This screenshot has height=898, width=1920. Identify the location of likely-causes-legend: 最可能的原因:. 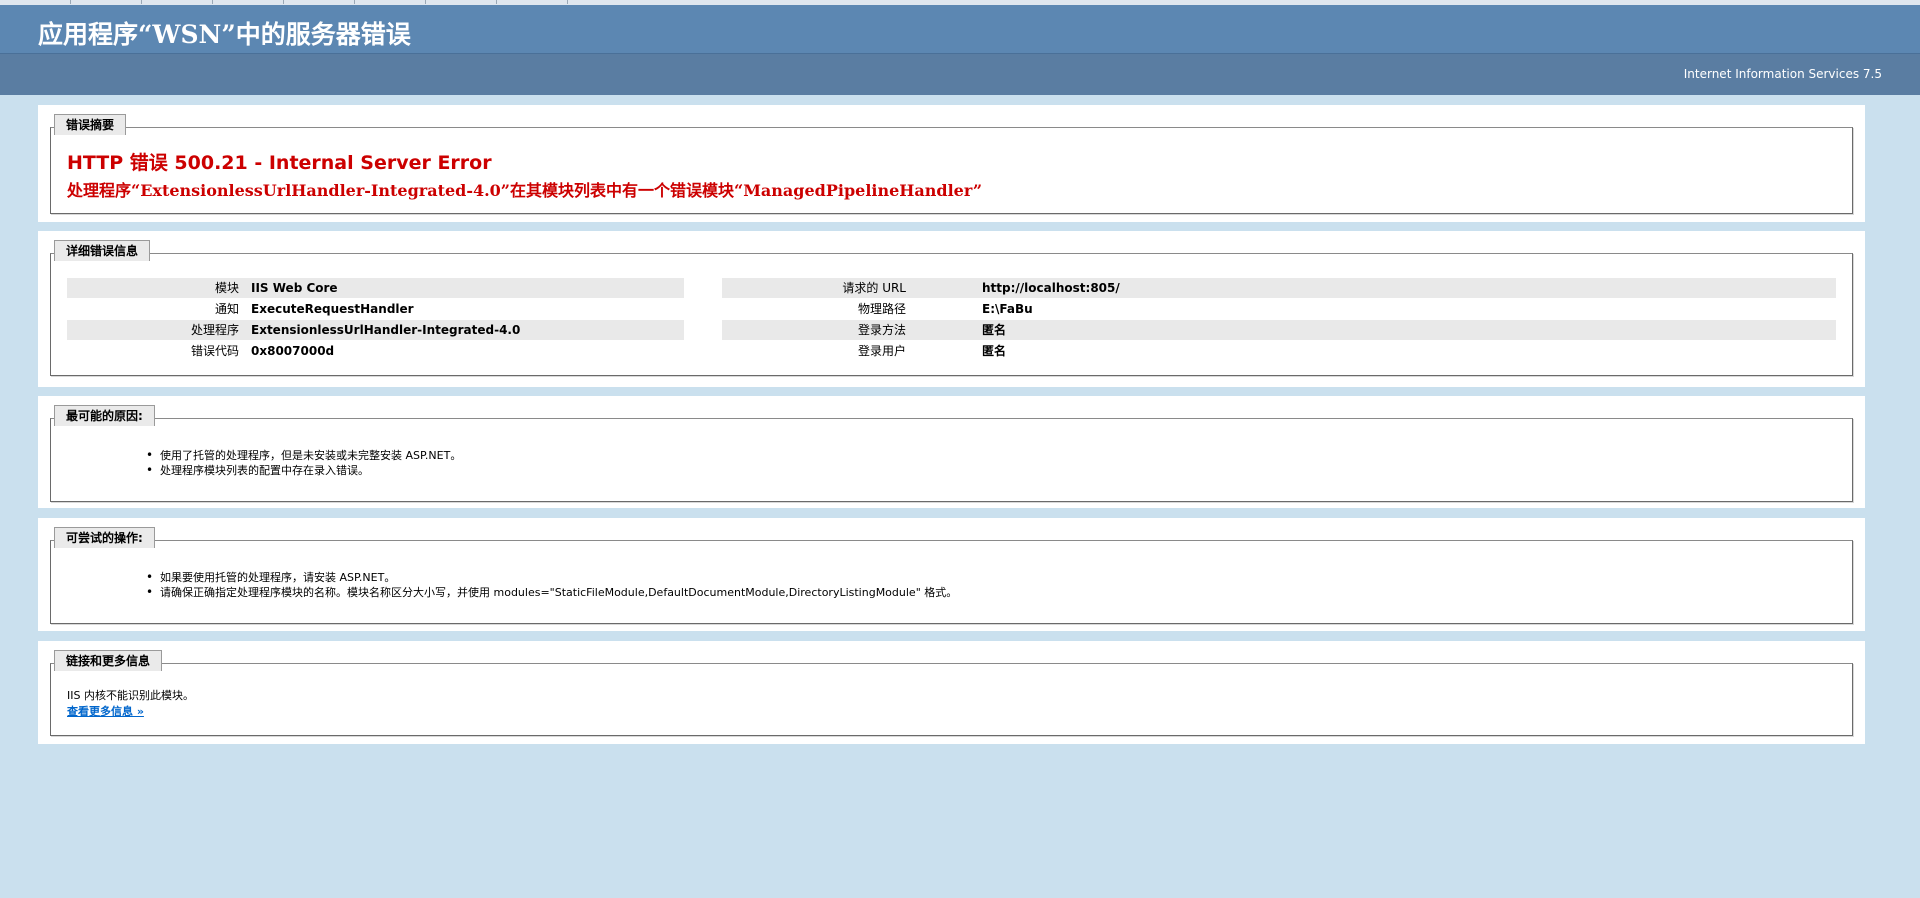
(104, 415).